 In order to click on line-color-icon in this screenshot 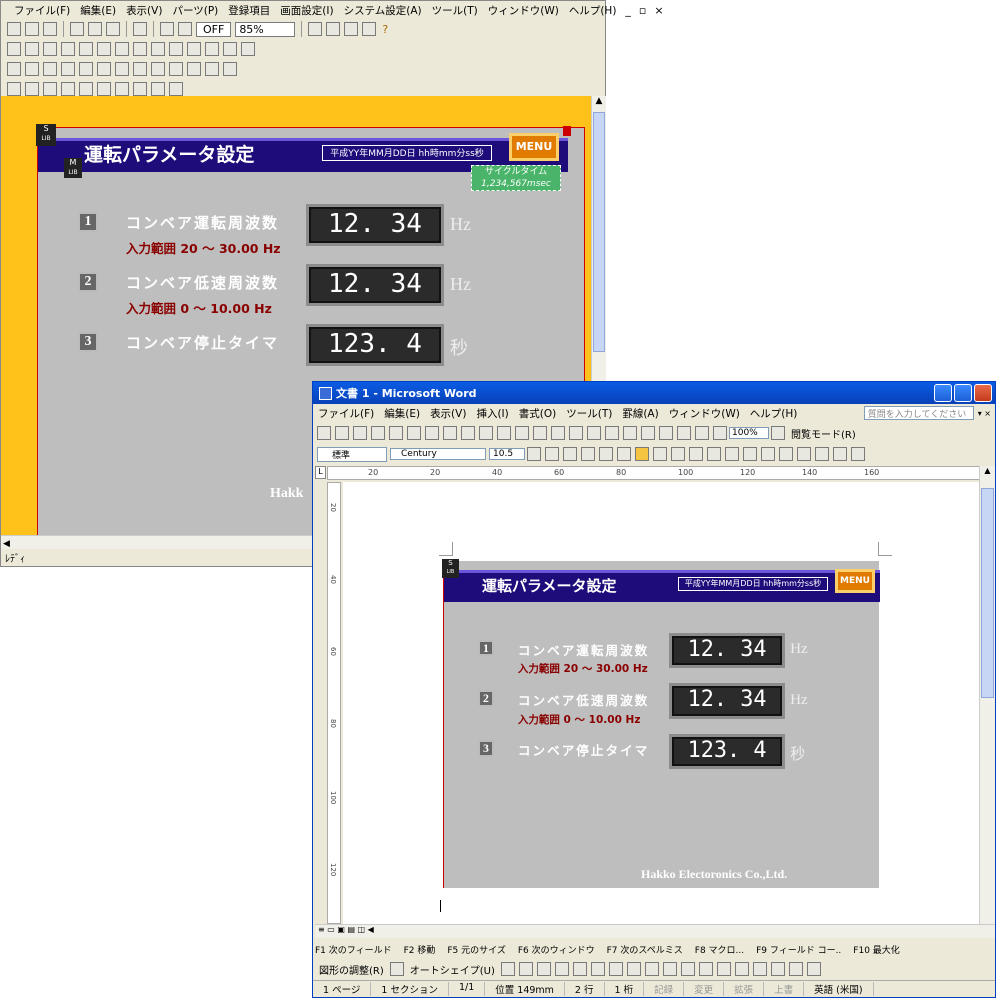, I will do `click(176, 49)`.